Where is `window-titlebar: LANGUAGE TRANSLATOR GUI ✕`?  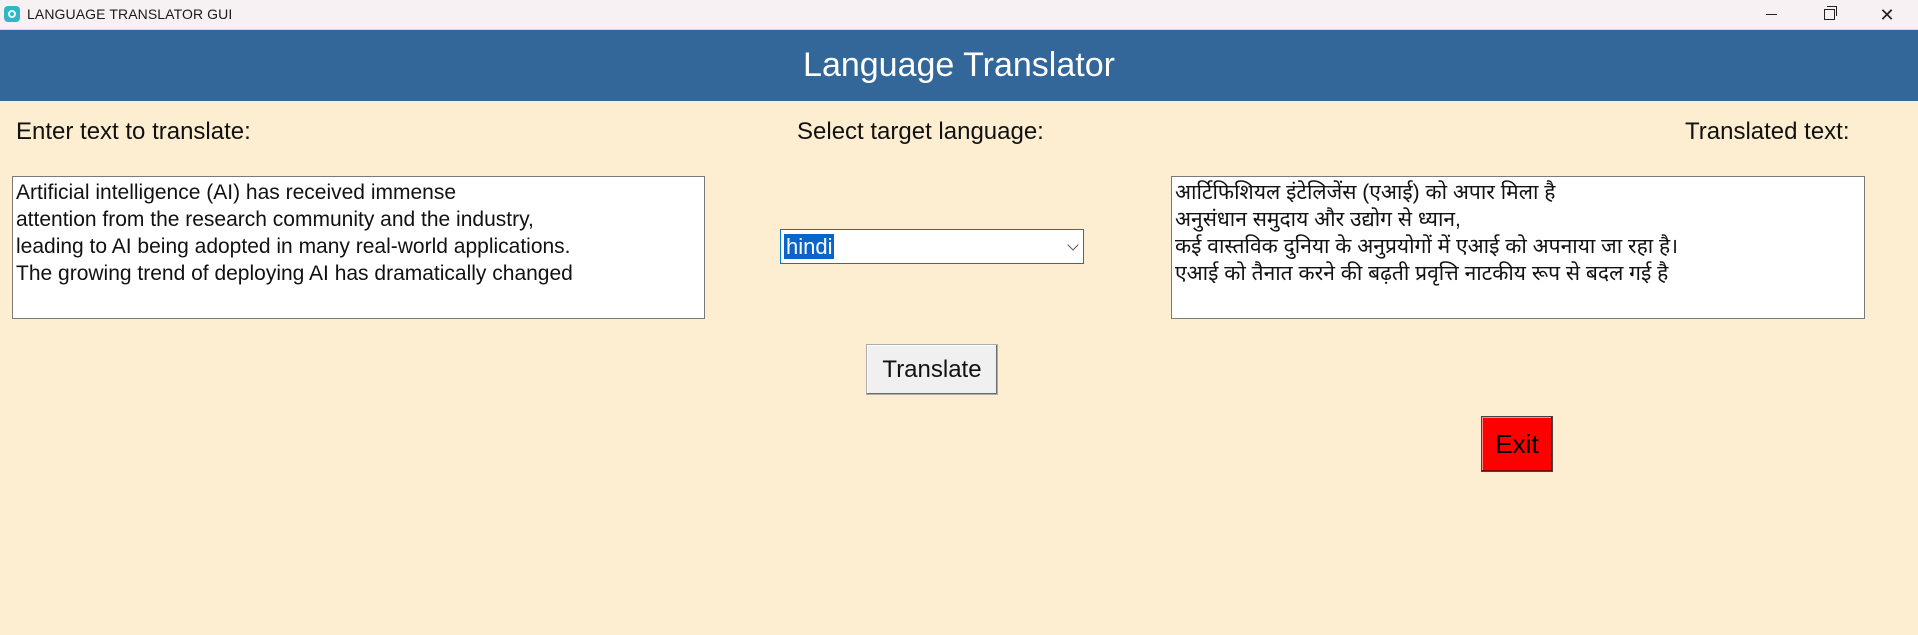 window-titlebar: LANGUAGE TRANSLATOR GUI ✕ is located at coordinates (959, 15).